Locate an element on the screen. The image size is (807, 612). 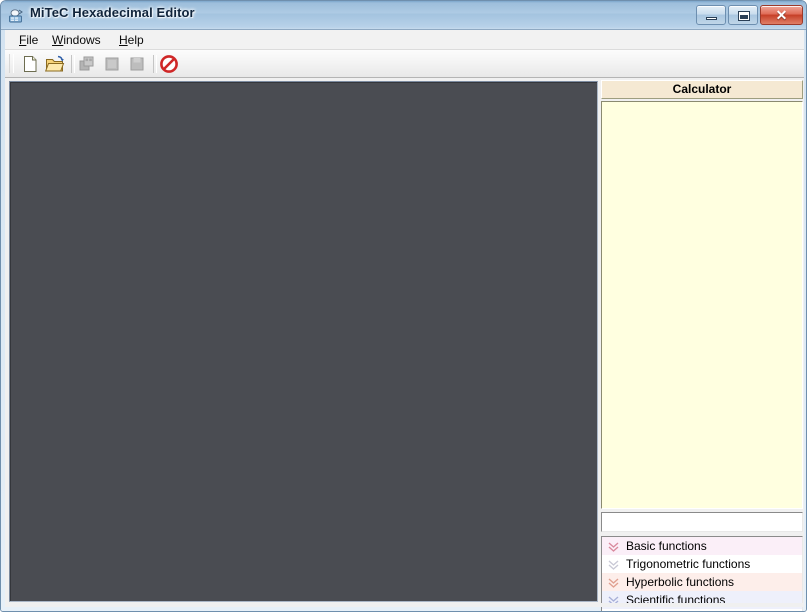
minimize-icon is located at coordinates (711, 18).